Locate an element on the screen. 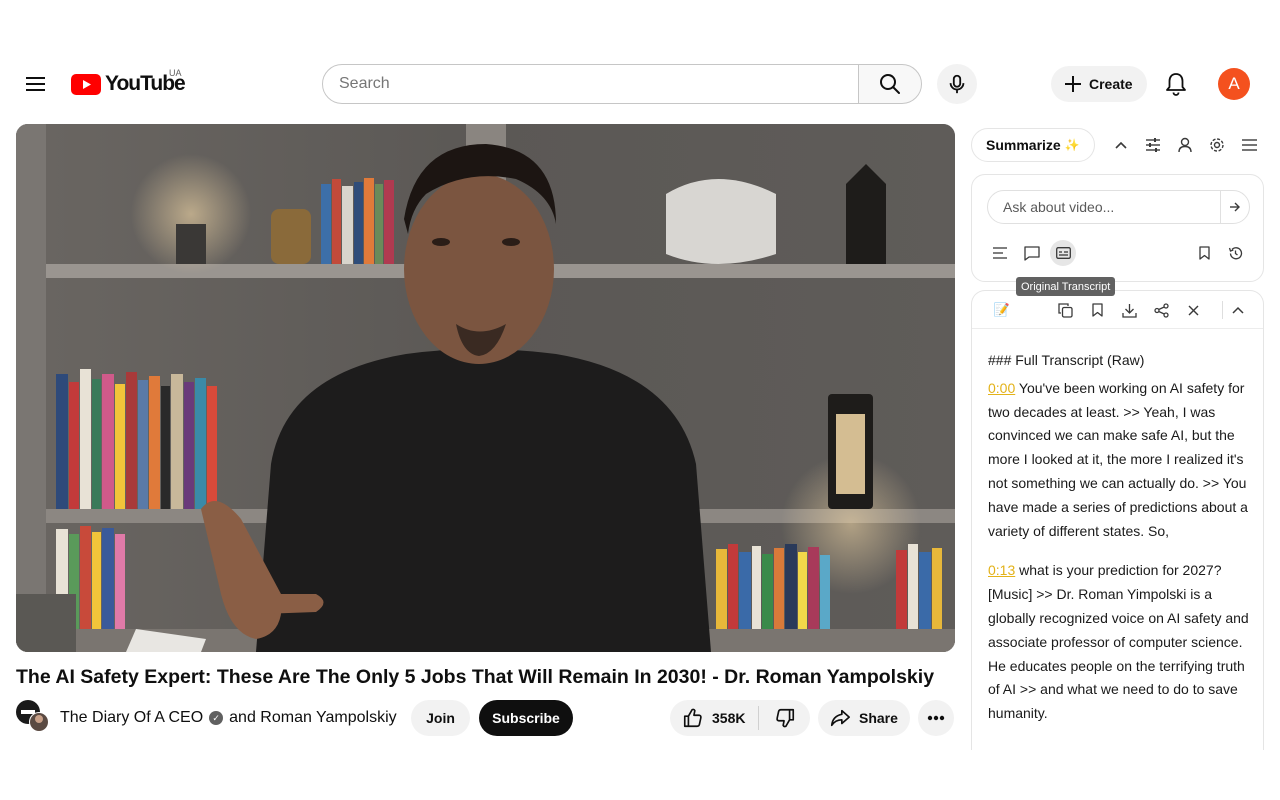 This screenshot has width=1280, height=800. search-icon is located at coordinates (890, 84).